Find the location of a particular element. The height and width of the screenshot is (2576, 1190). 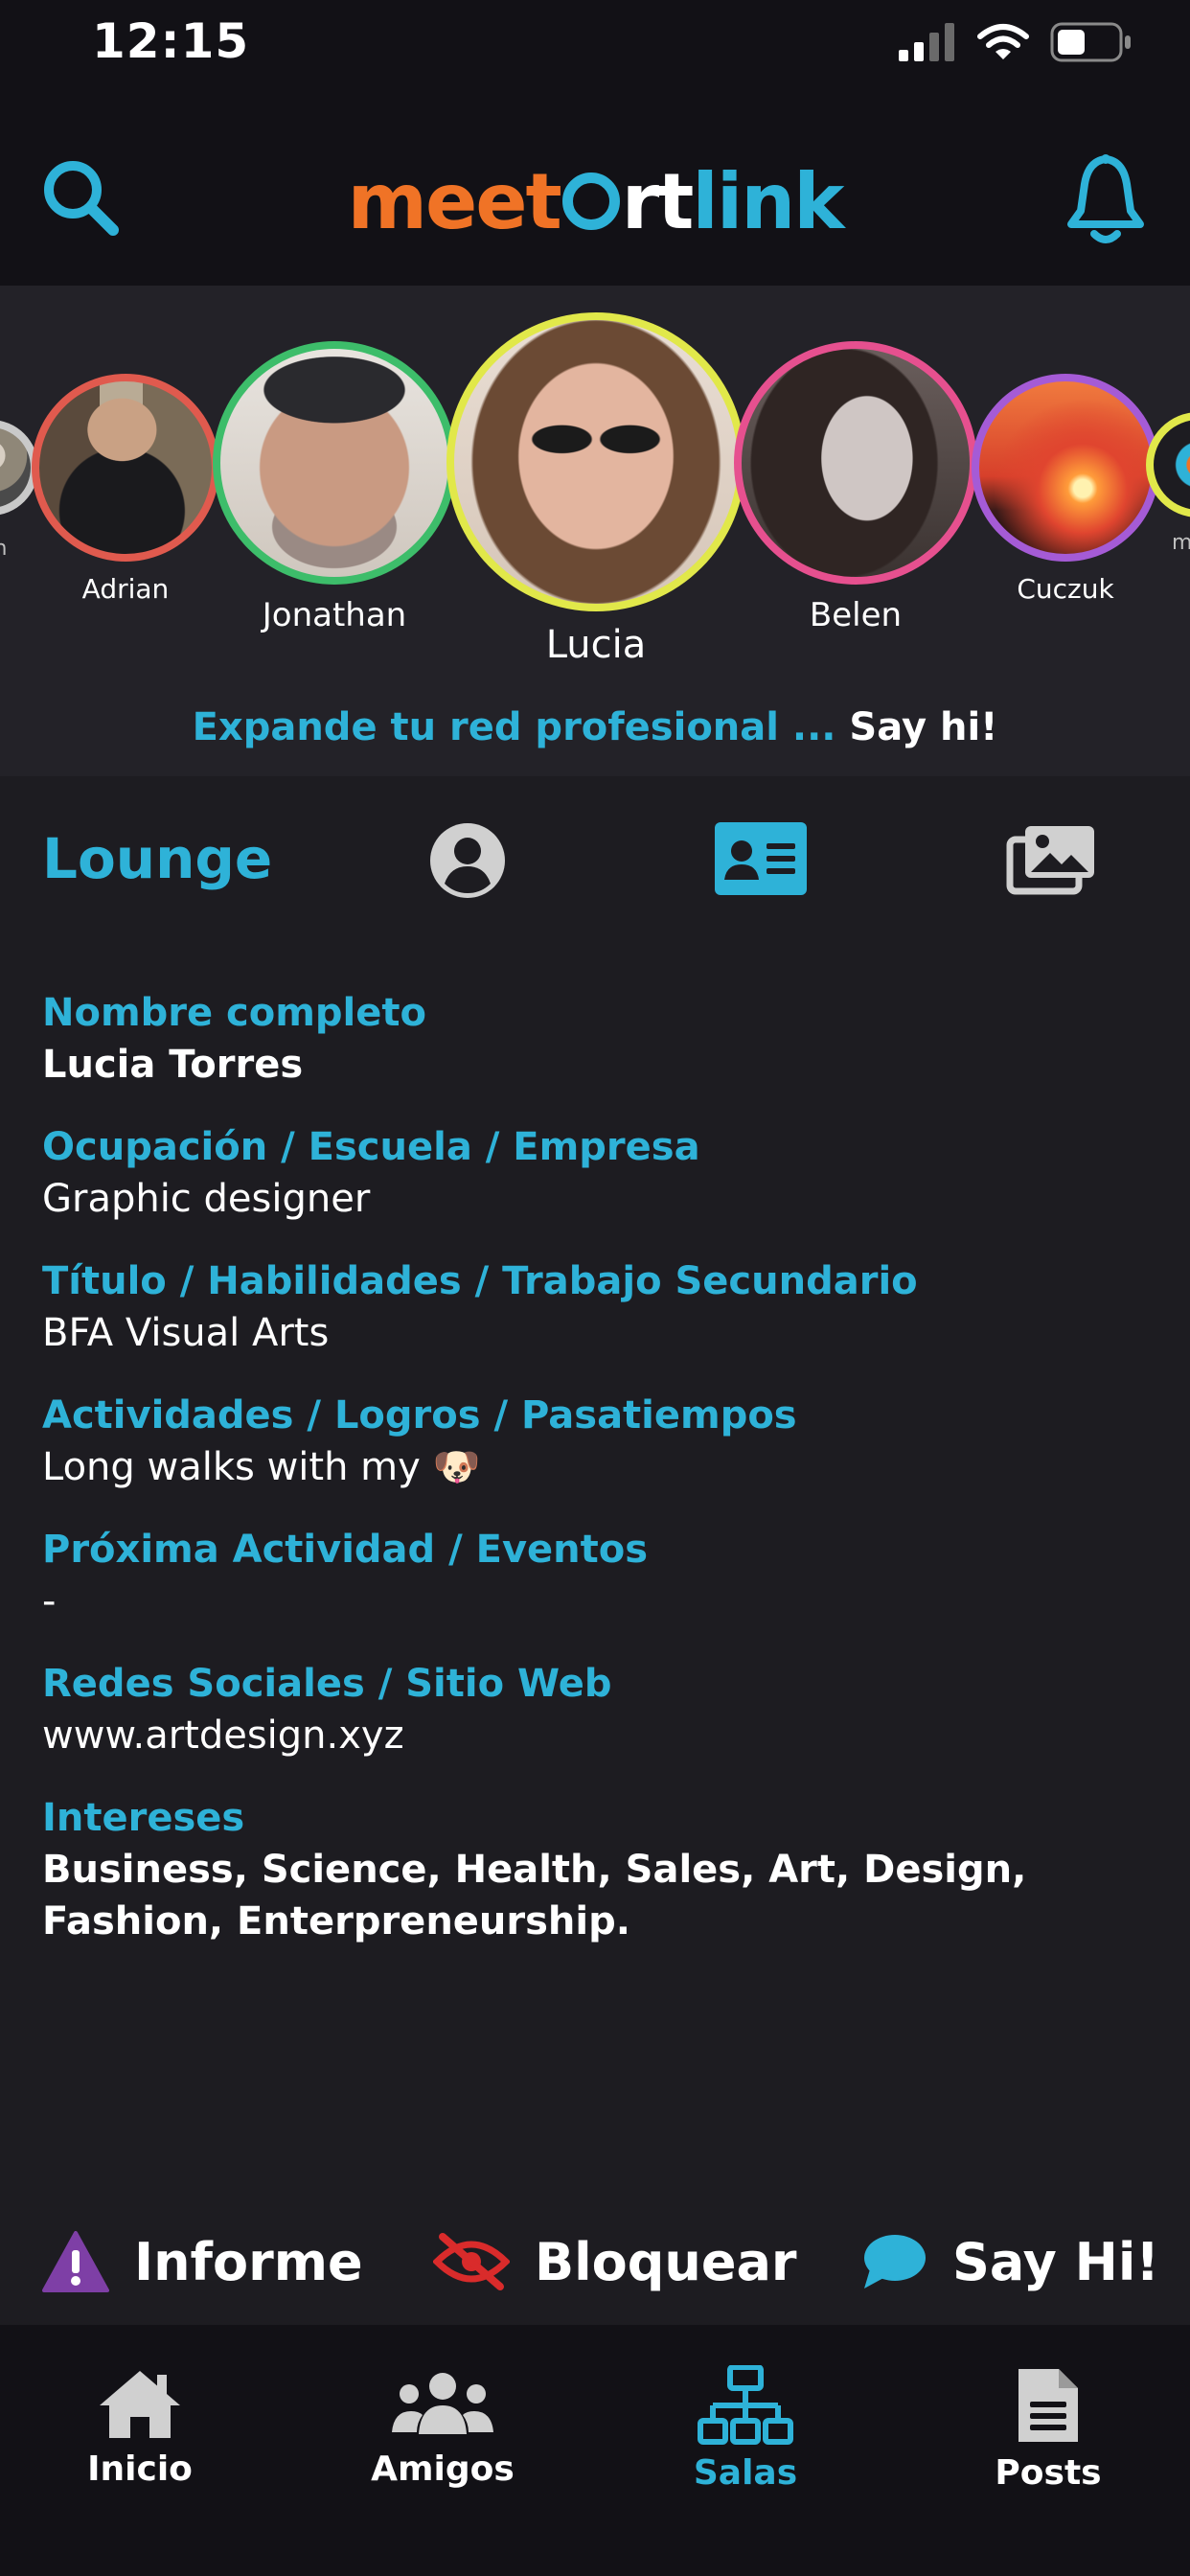

block-label: Bloquear is located at coordinates (666, 2261).